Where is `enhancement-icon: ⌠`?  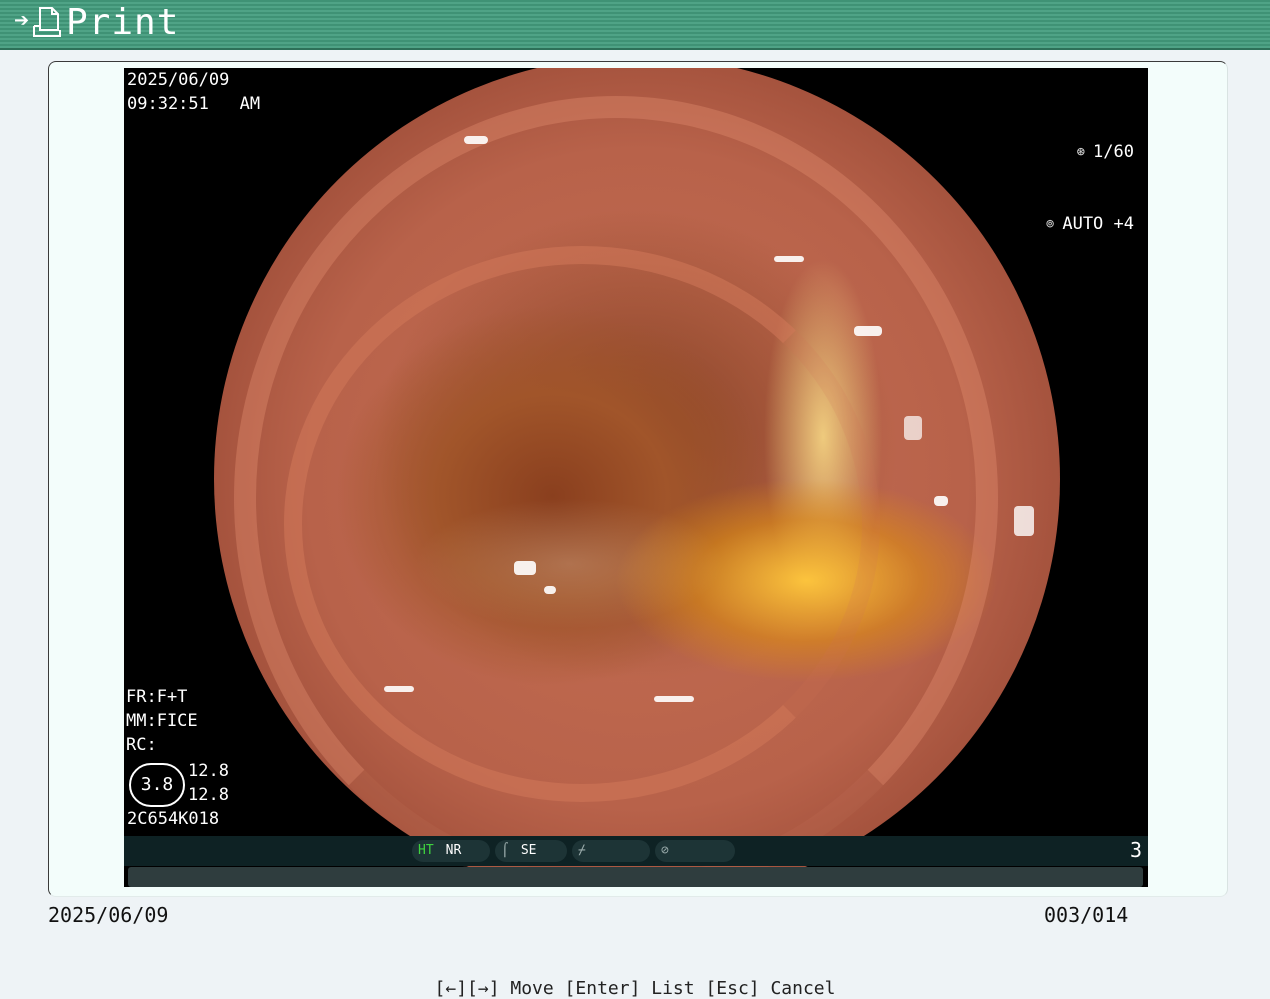 enhancement-icon: ⌠ is located at coordinates (505, 850).